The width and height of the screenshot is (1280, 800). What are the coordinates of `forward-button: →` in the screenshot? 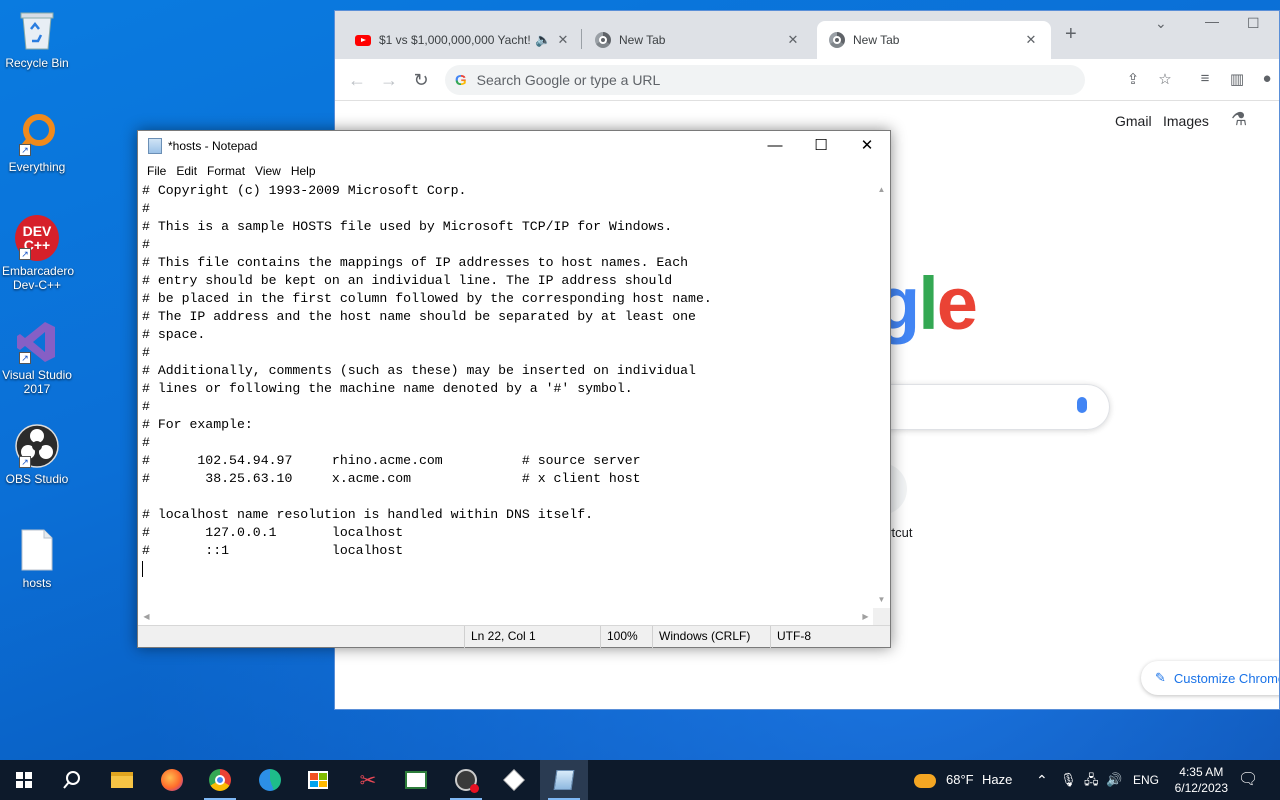 It's located at (389, 80).